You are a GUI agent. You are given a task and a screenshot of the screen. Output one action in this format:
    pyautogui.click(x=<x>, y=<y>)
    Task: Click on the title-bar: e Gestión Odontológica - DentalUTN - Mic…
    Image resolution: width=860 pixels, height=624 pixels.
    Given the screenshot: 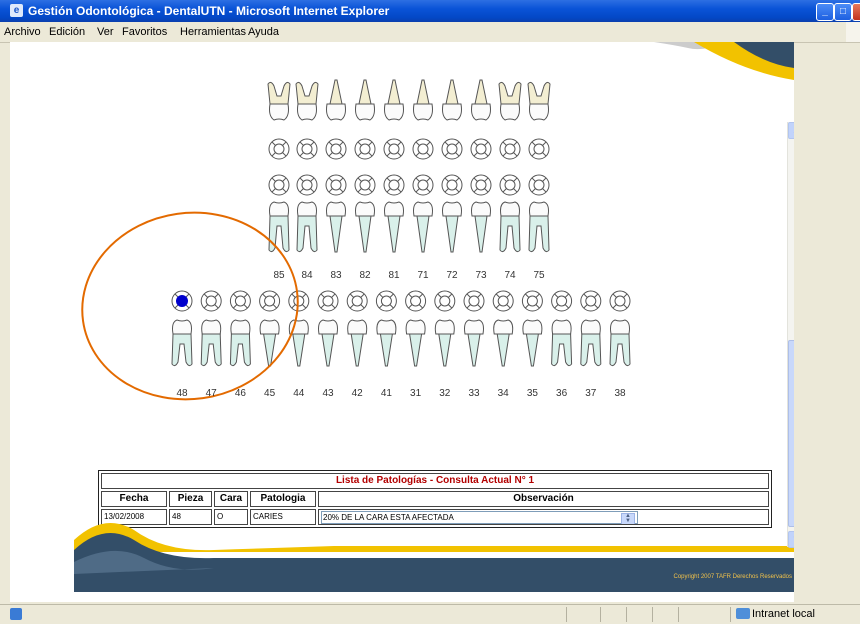 What is the action you would take?
    pyautogui.click(x=430, y=11)
    